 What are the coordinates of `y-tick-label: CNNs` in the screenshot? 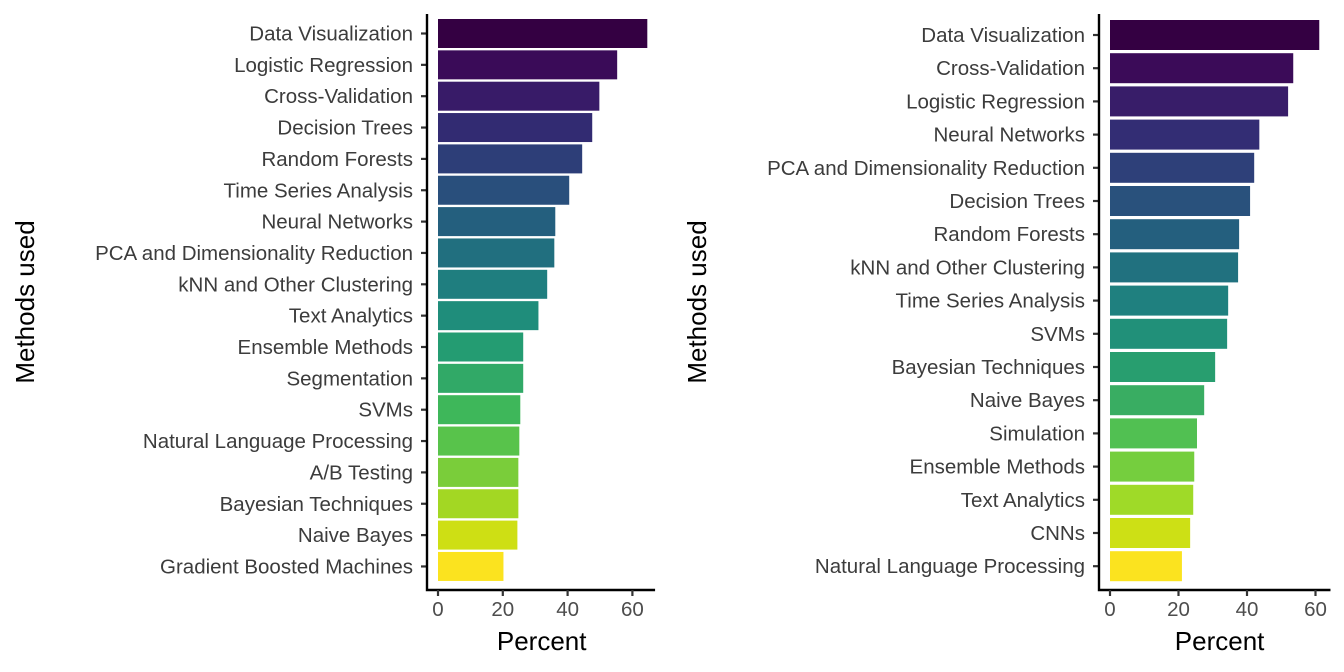 It's located at (1057, 533).